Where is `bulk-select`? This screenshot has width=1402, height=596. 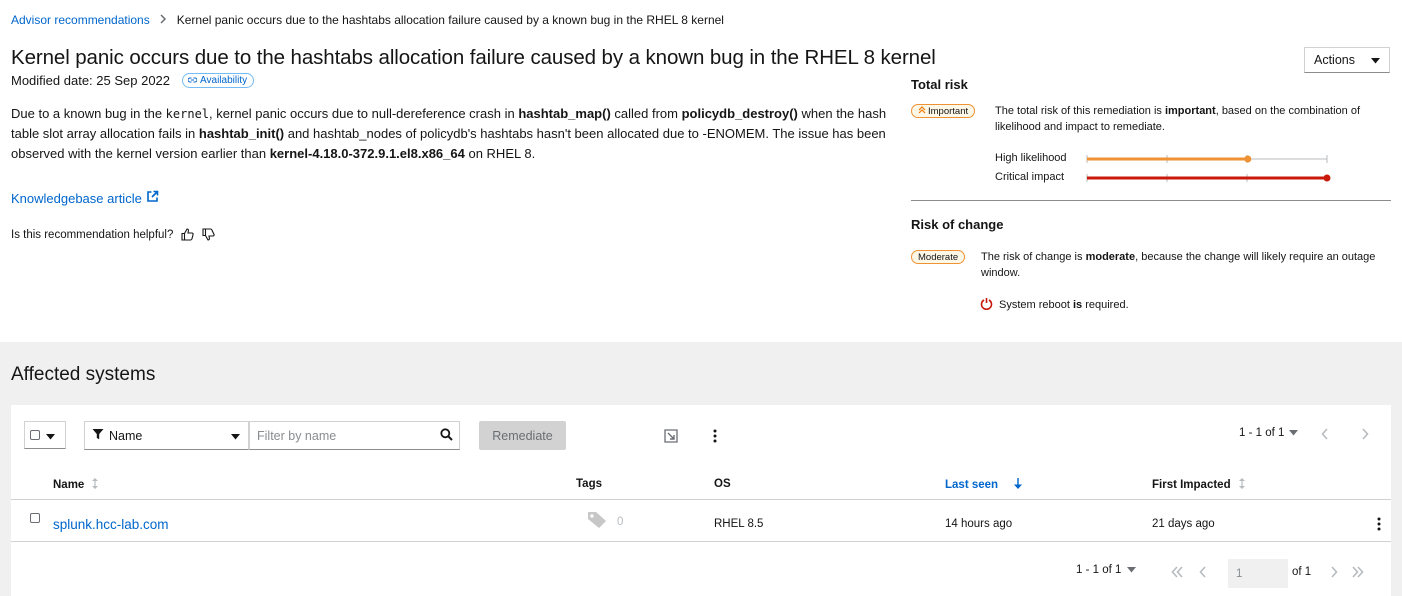
bulk-select is located at coordinates (45, 435).